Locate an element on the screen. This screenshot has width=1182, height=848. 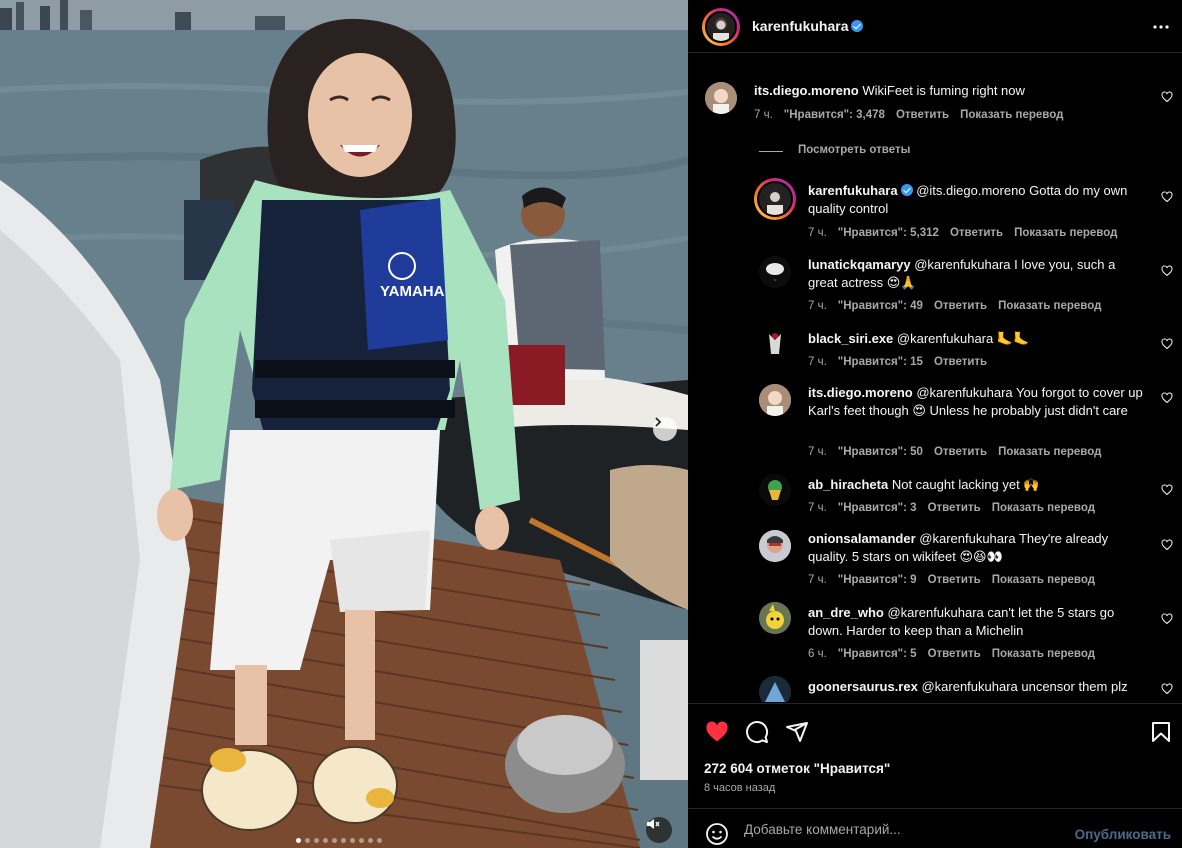
comment-composer: Опубликовать is located at coordinates (935, 828).